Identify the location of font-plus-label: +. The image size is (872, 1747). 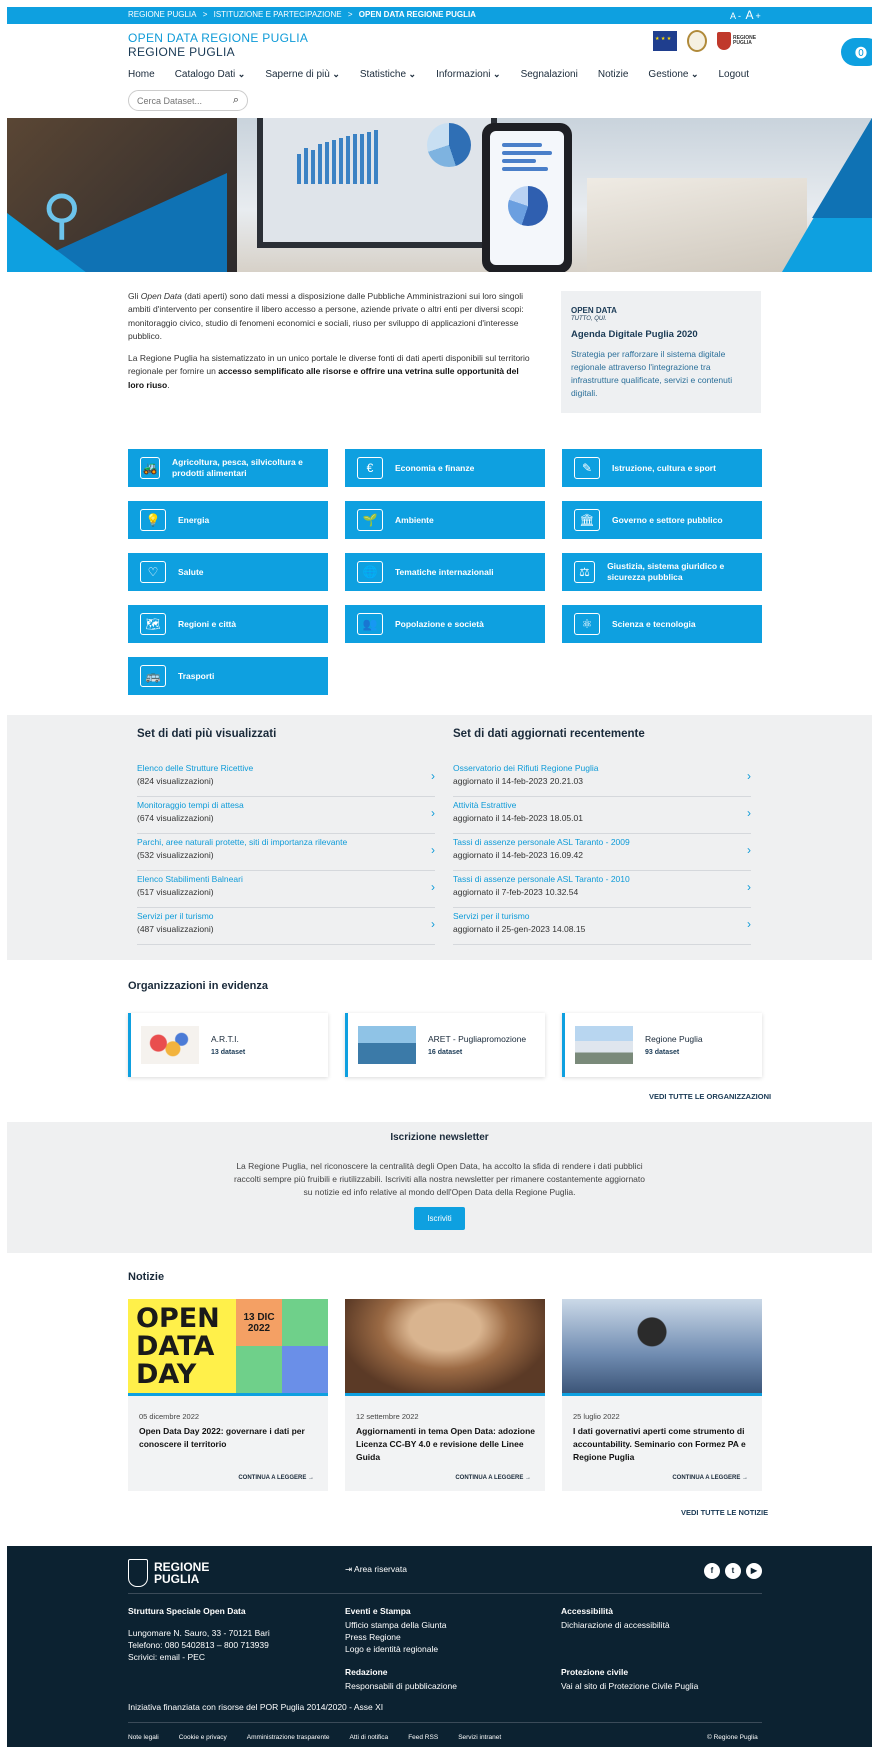
(758, 16).